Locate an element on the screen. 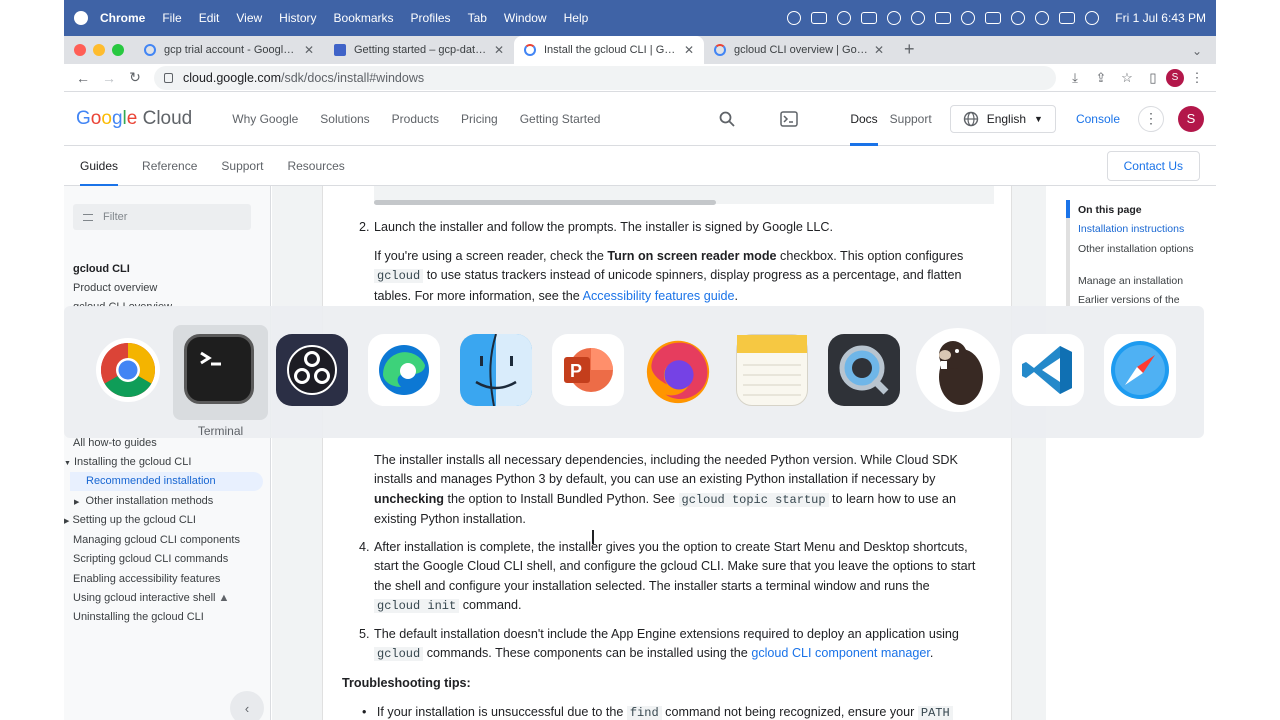 This screenshot has width=1280, height=720. nav-support: Support is located at coordinates (911, 119).